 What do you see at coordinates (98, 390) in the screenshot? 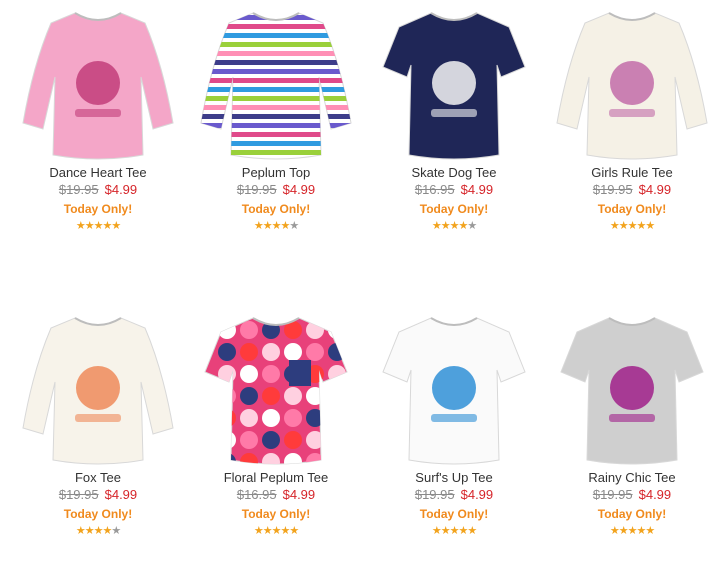
I see `cream-fox-tee-image` at bounding box center [98, 390].